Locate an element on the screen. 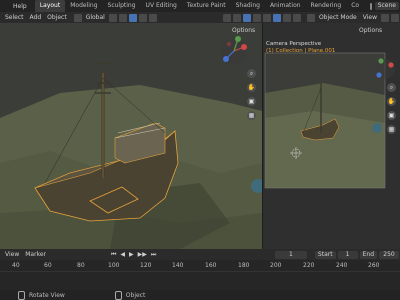 The height and width of the screenshot is (300, 400). status-bar: Rotate View Object is located at coordinates (200, 295).